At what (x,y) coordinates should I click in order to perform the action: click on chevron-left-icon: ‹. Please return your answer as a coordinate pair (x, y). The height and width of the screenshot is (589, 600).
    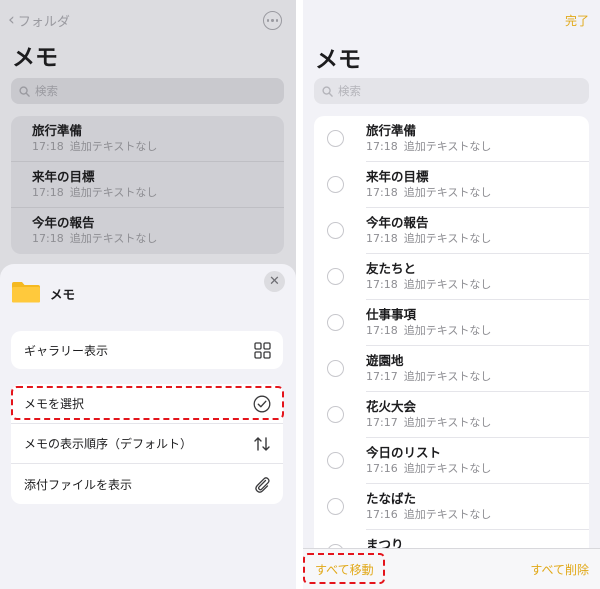
    Looking at the image, I should click on (11, 19).